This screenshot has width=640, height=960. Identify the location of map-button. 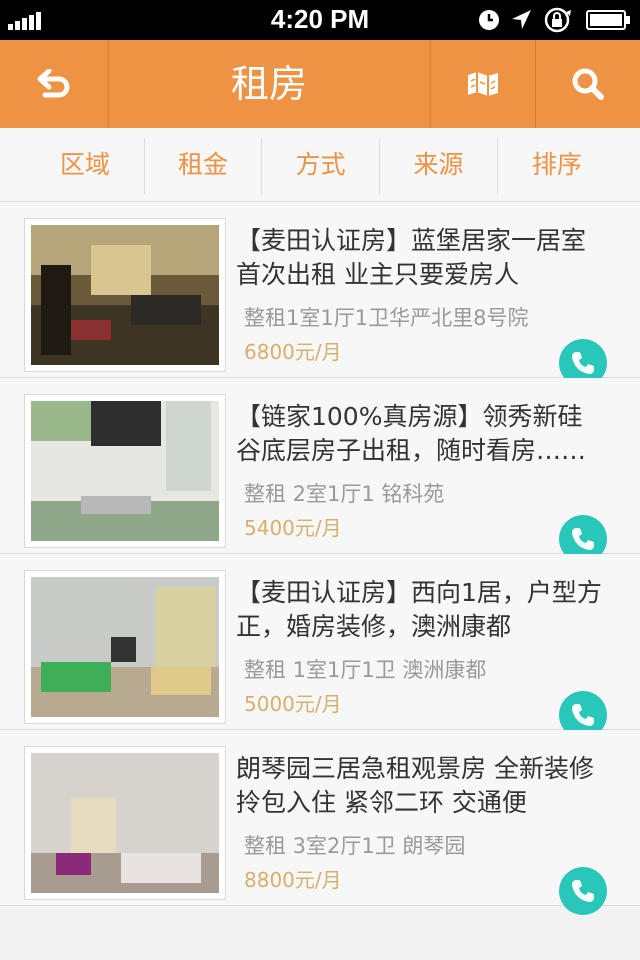
(483, 84).